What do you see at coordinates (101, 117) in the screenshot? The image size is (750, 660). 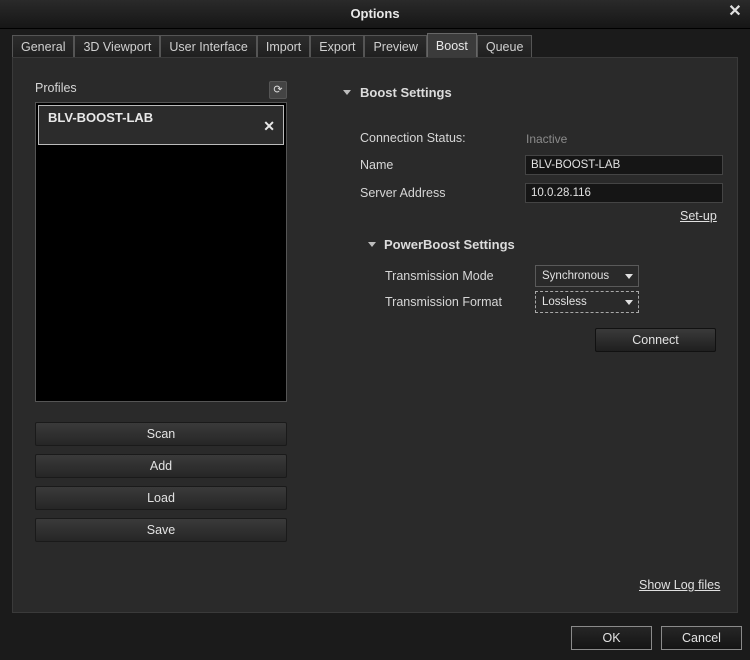 I see `profile-name: BLV-BOOST-LAB` at bounding box center [101, 117].